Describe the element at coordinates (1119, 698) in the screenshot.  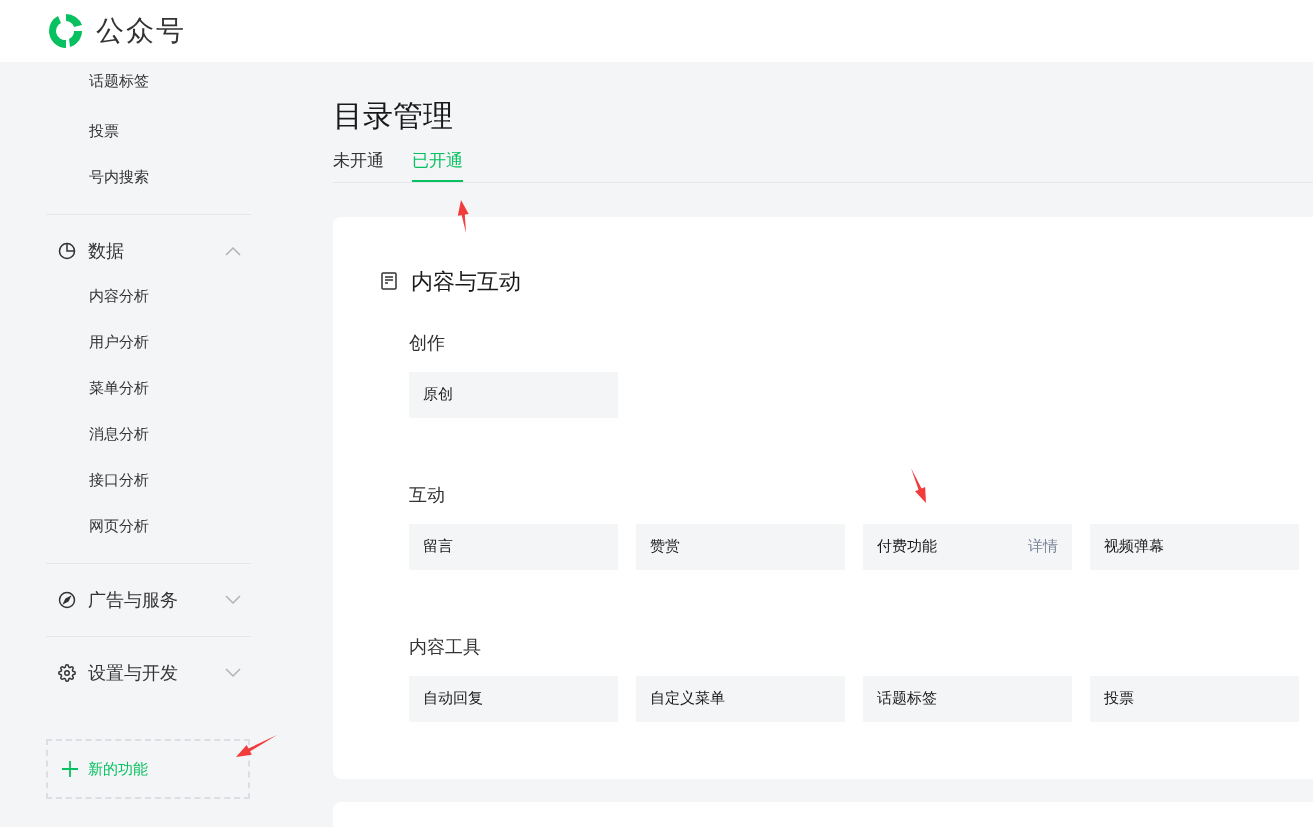
I see `feature-label: 投票` at that location.